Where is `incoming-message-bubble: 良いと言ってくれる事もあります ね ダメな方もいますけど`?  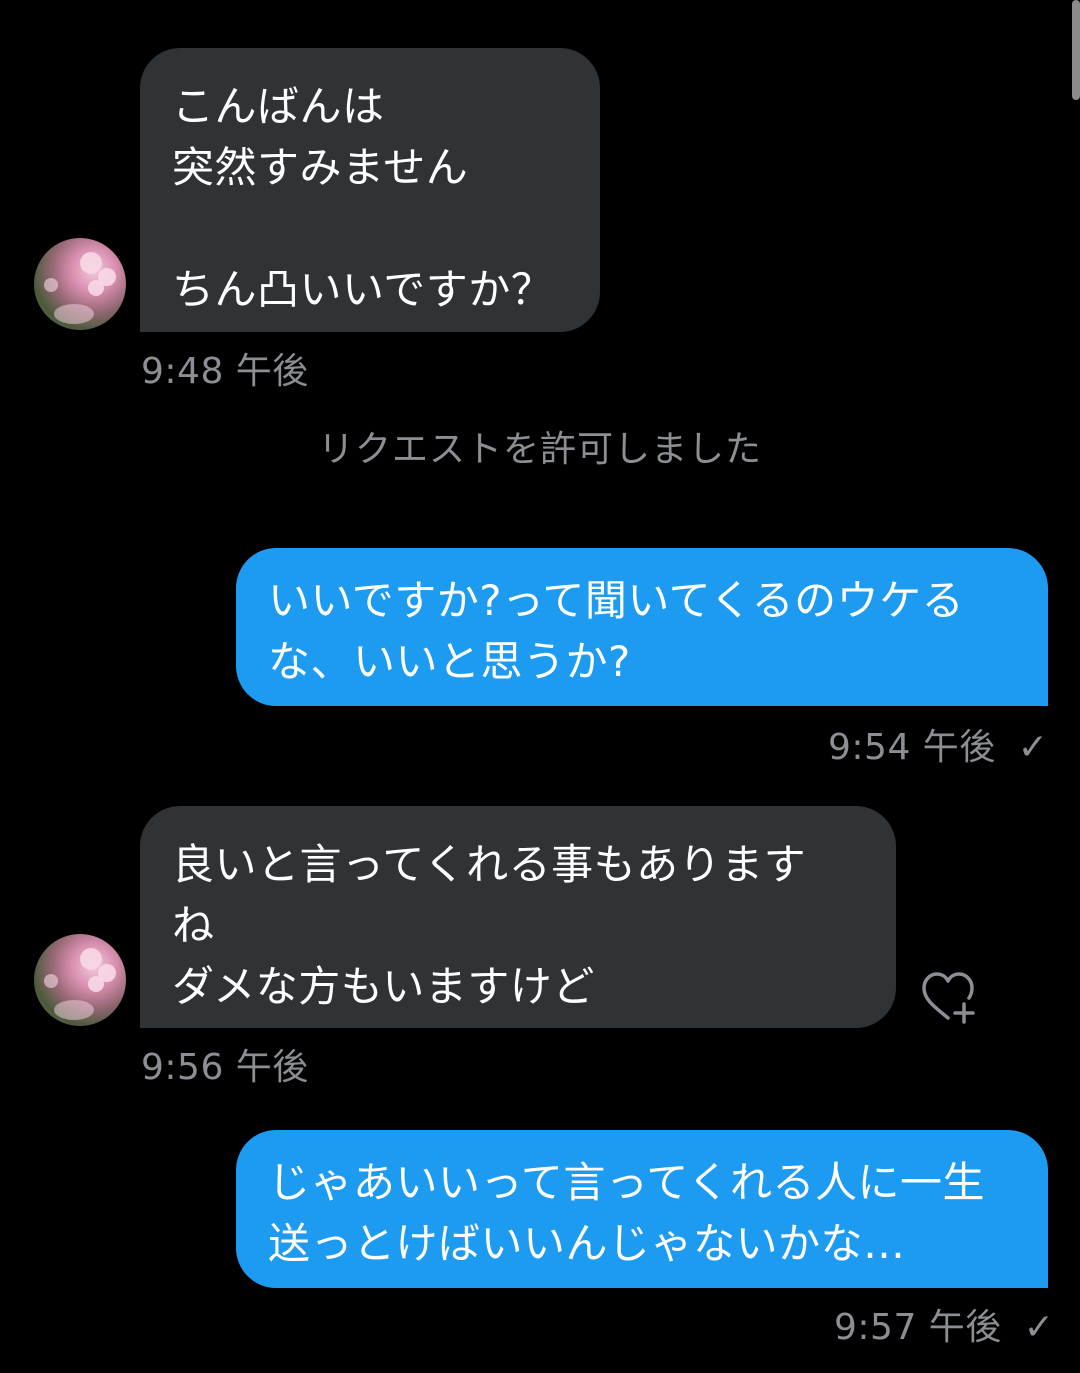 incoming-message-bubble: 良いと言ってくれる事もあります ね ダメな方もいますけど is located at coordinates (518, 917).